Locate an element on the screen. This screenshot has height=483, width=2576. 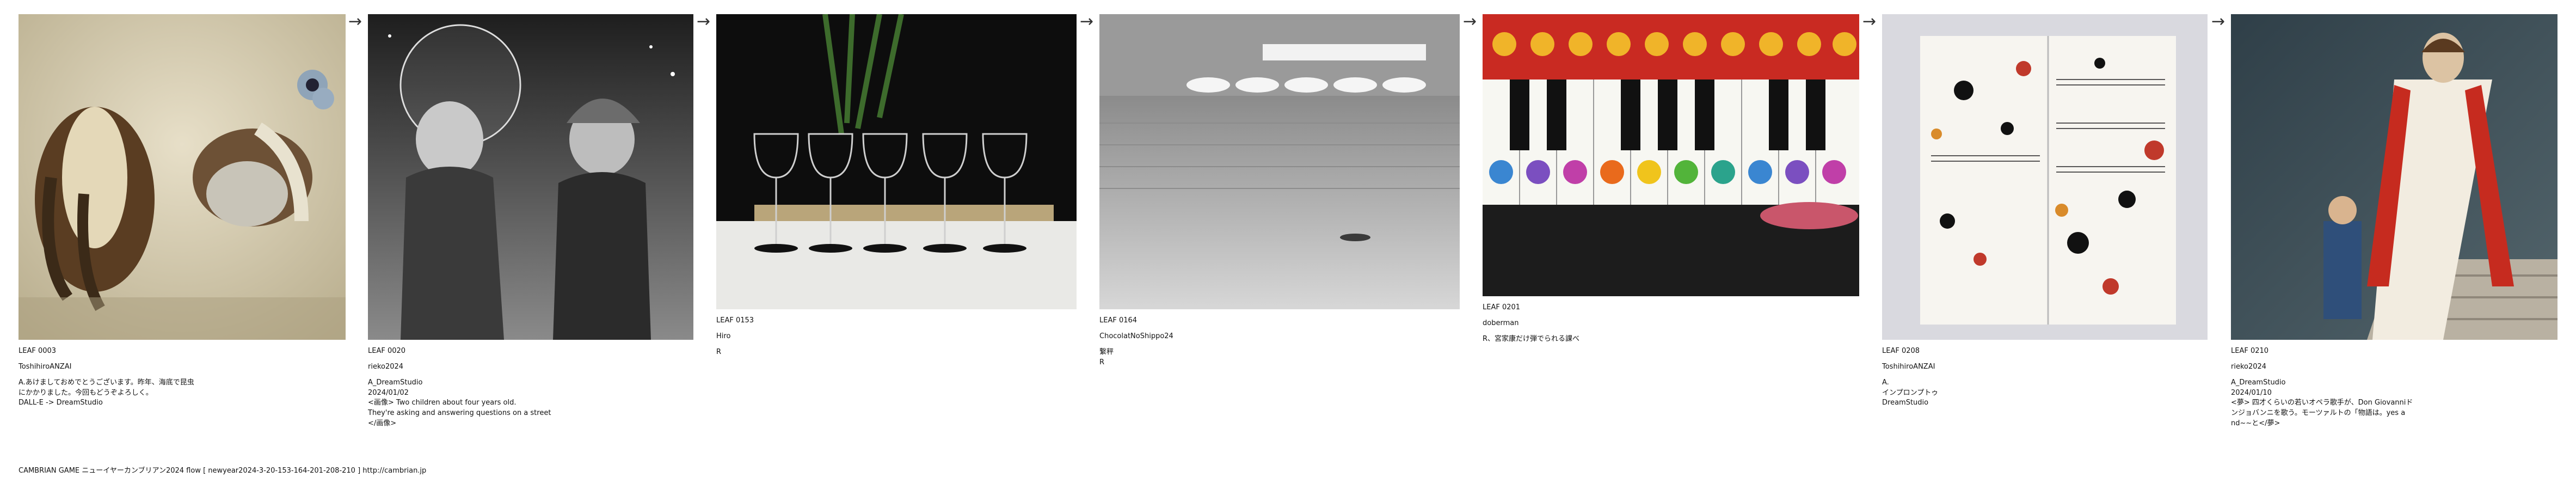
opera-painting is located at coordinates (2394, 177).